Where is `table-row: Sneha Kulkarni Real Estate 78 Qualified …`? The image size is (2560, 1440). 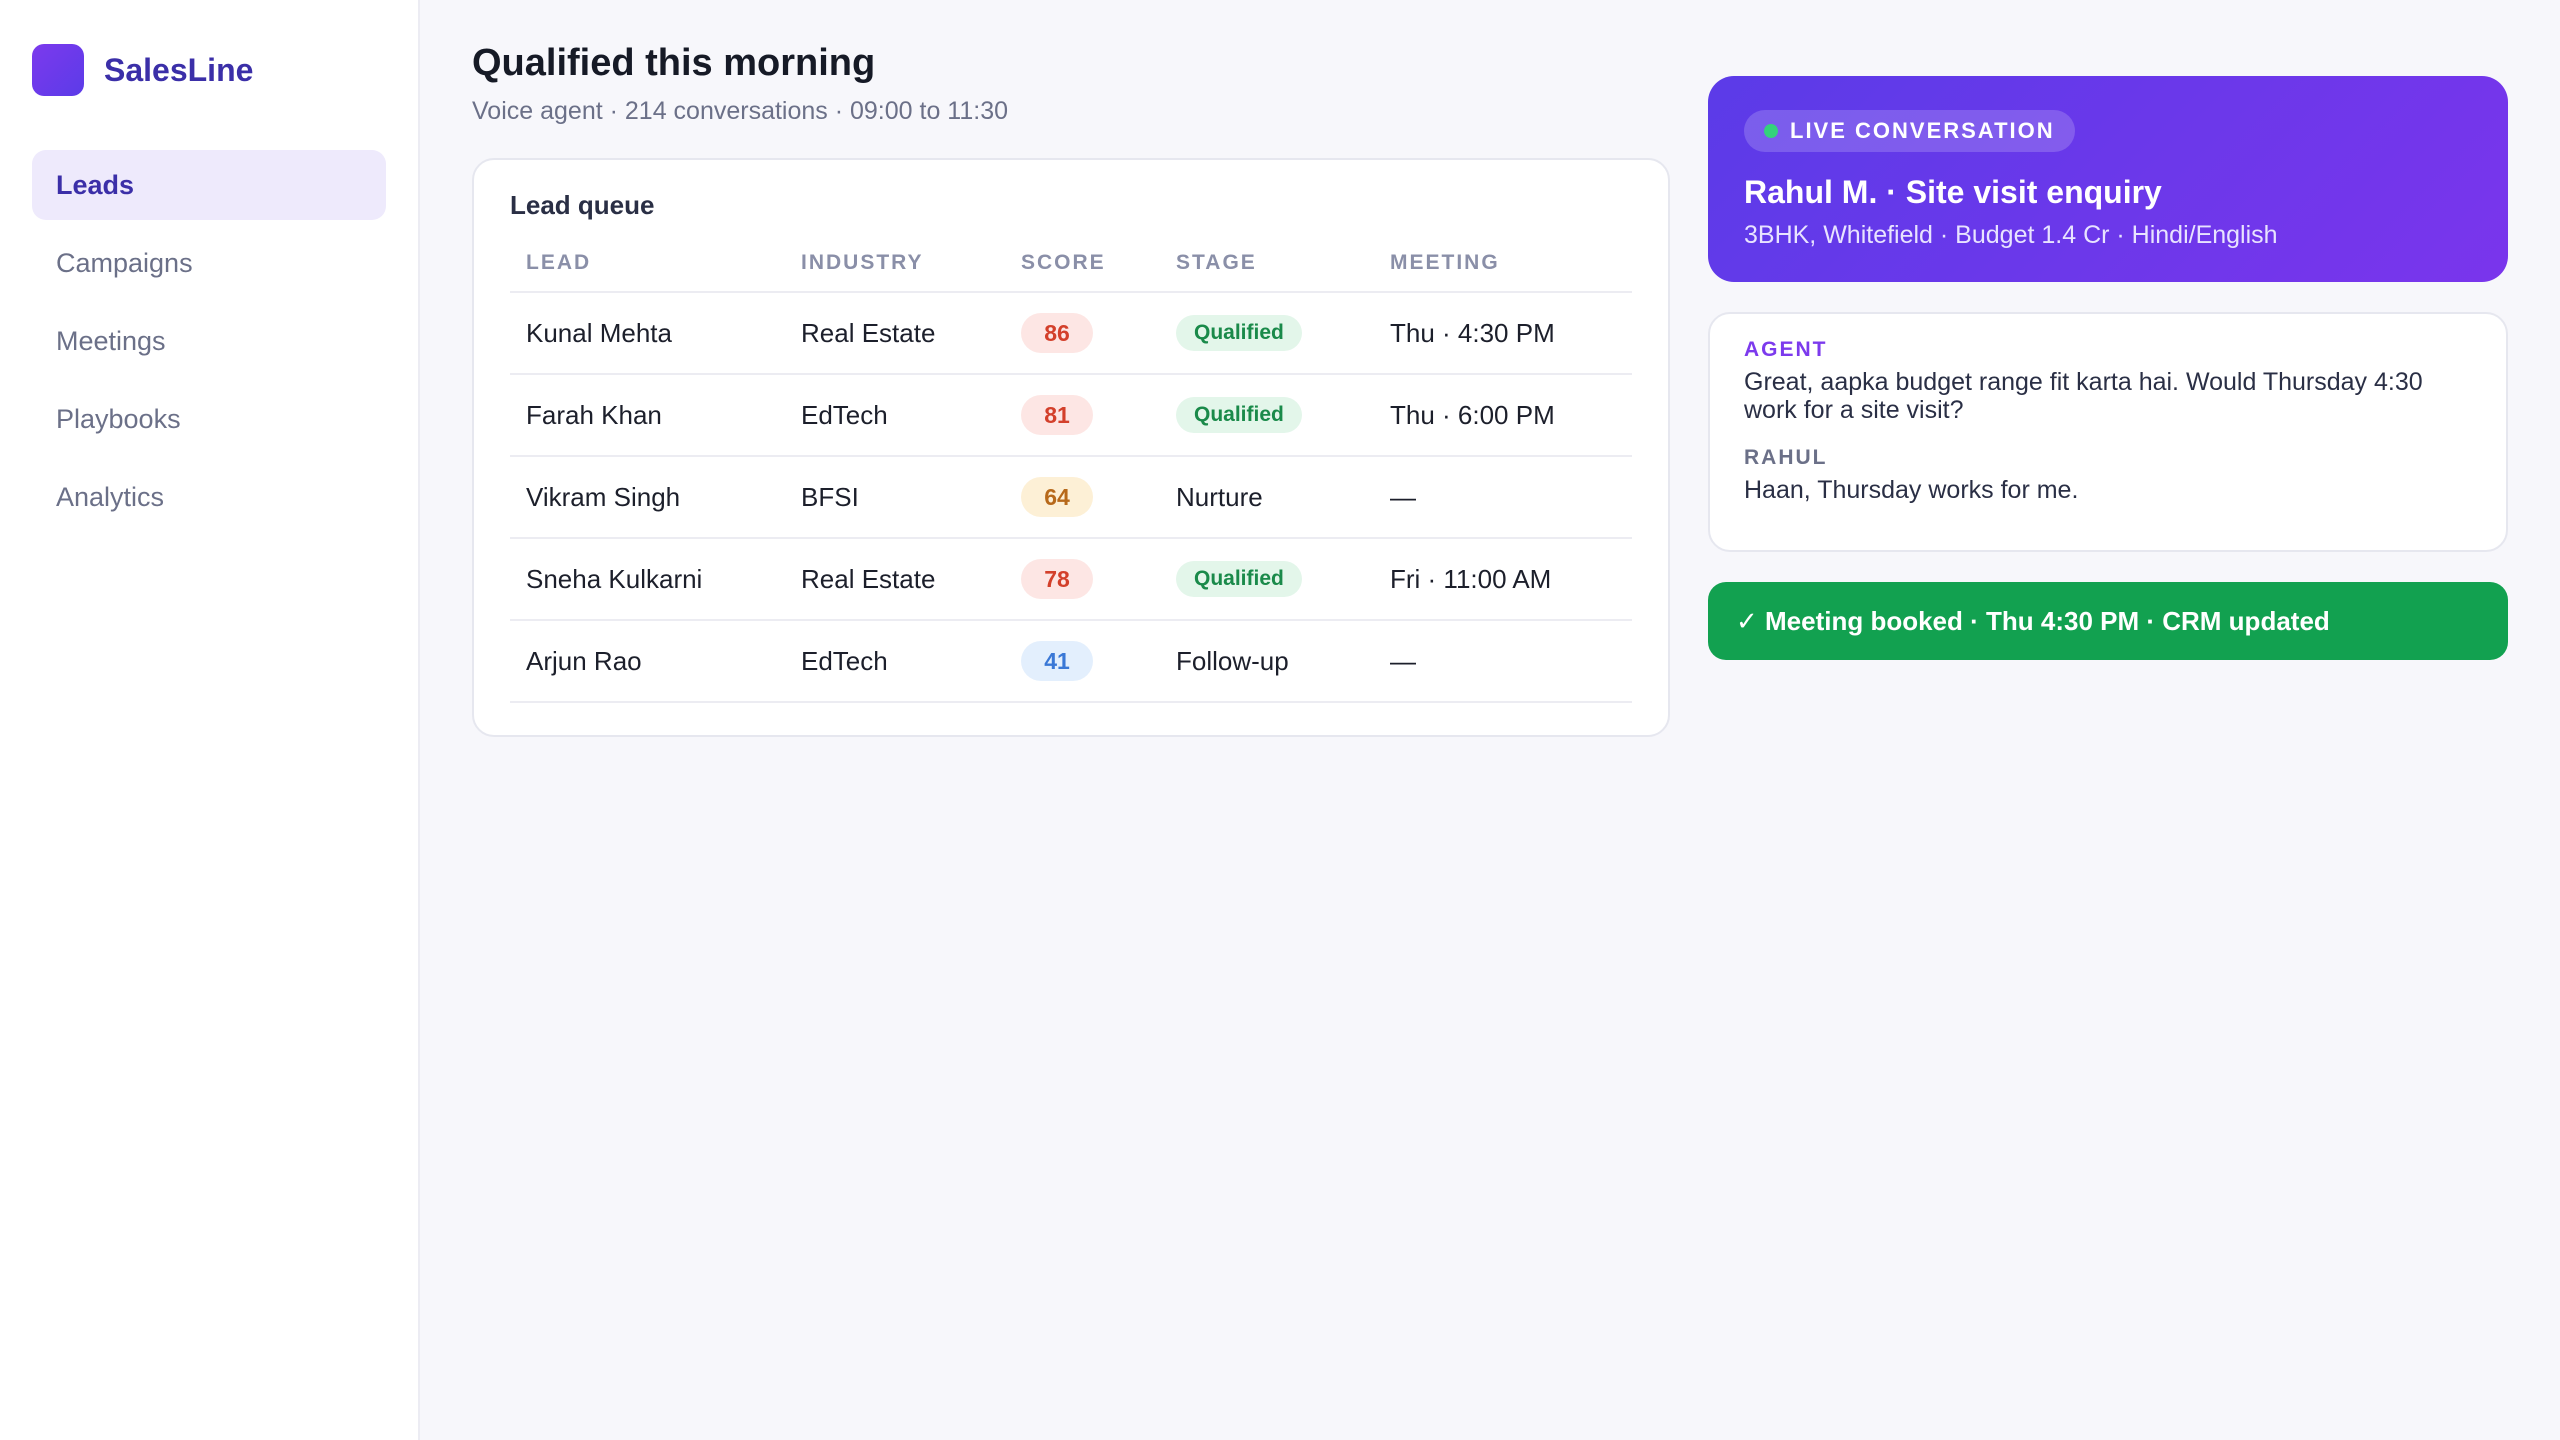
table-row: Sneha Kulkarni Real Estate 78 Qualified … is located at coordinates (1071, 579).